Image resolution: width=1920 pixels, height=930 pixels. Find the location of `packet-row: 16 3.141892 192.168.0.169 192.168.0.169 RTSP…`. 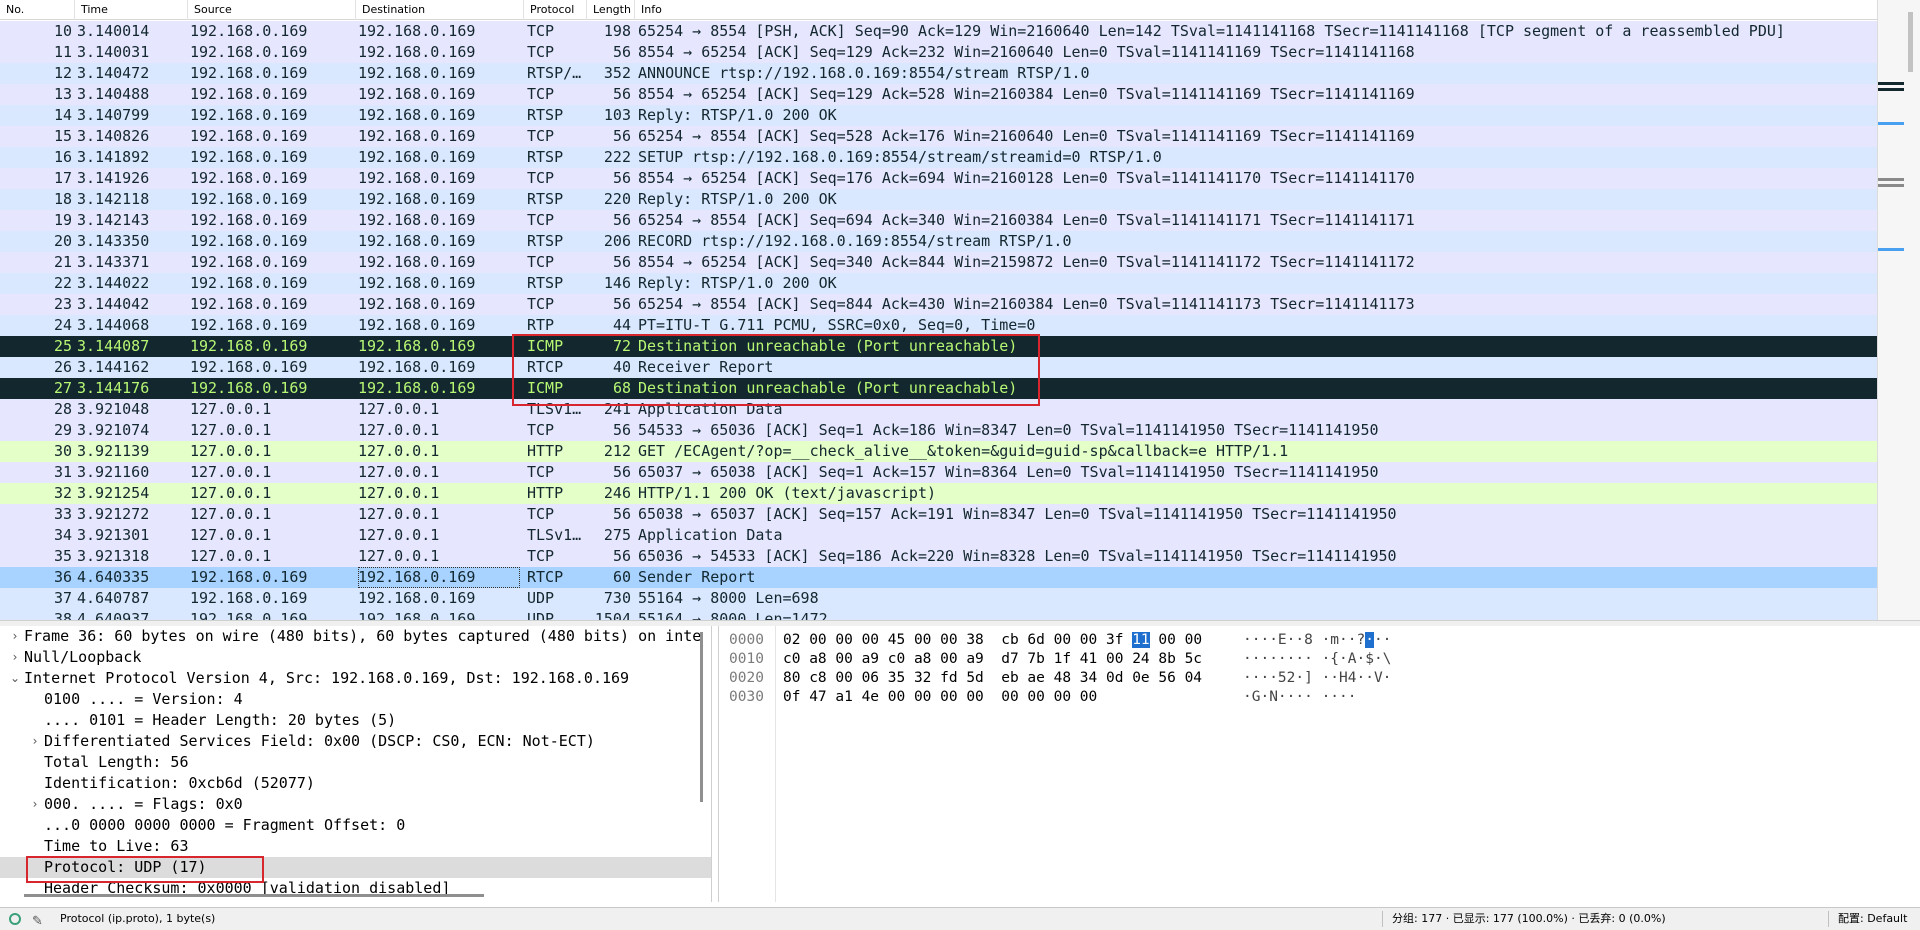

packet-row: 16 3.141892 192.168.0.169 192.168.0.169 RTSP… is located at coordinates (938, 157).